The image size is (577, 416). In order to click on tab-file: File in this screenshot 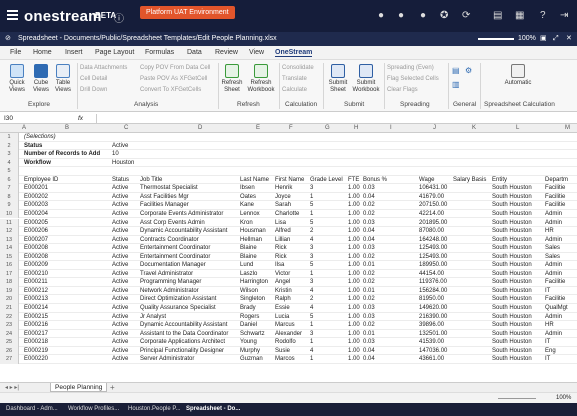, I will do `click(15, 52)`.